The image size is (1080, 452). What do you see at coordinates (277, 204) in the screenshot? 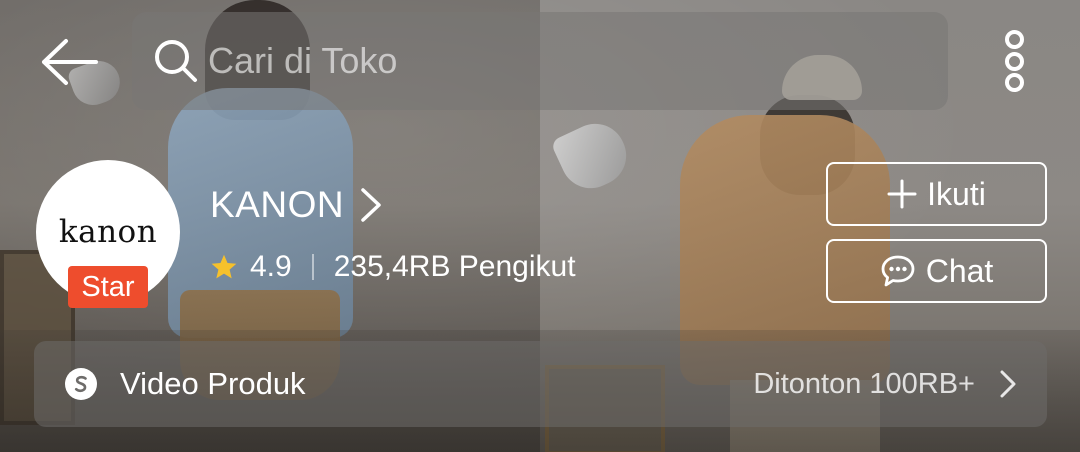
I see `shop-name: KANON` at bounding box center [277, 204].